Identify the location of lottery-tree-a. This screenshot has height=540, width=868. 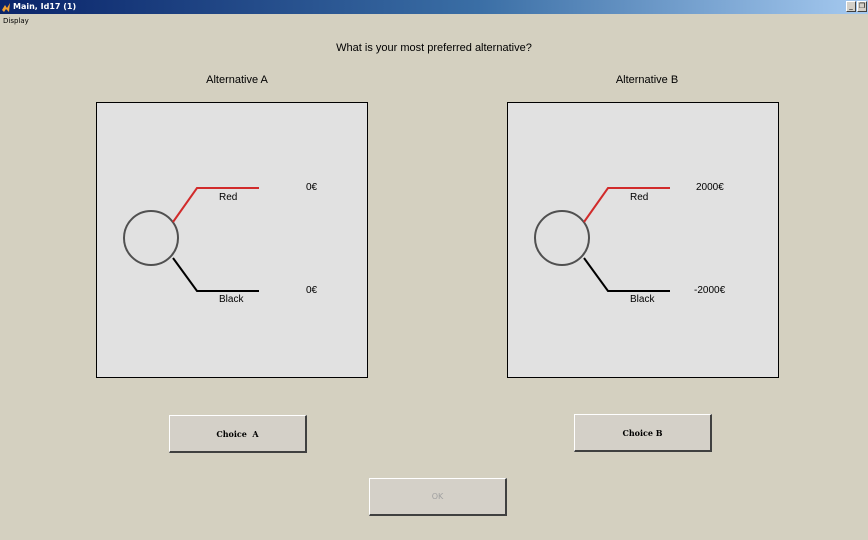
(191, 239).